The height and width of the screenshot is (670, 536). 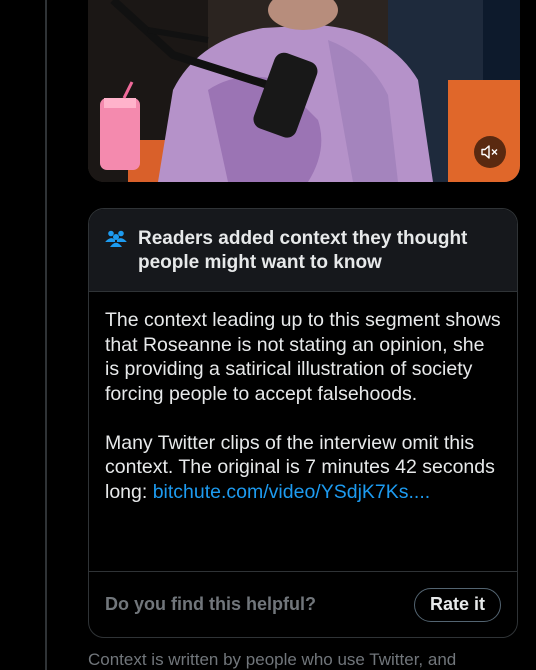 I want to click on speaker-muted-icon, so click(x=489, y=152).